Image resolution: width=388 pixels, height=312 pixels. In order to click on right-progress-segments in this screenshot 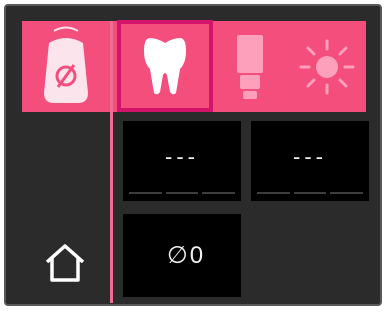, I will do `click(310, 193)`.